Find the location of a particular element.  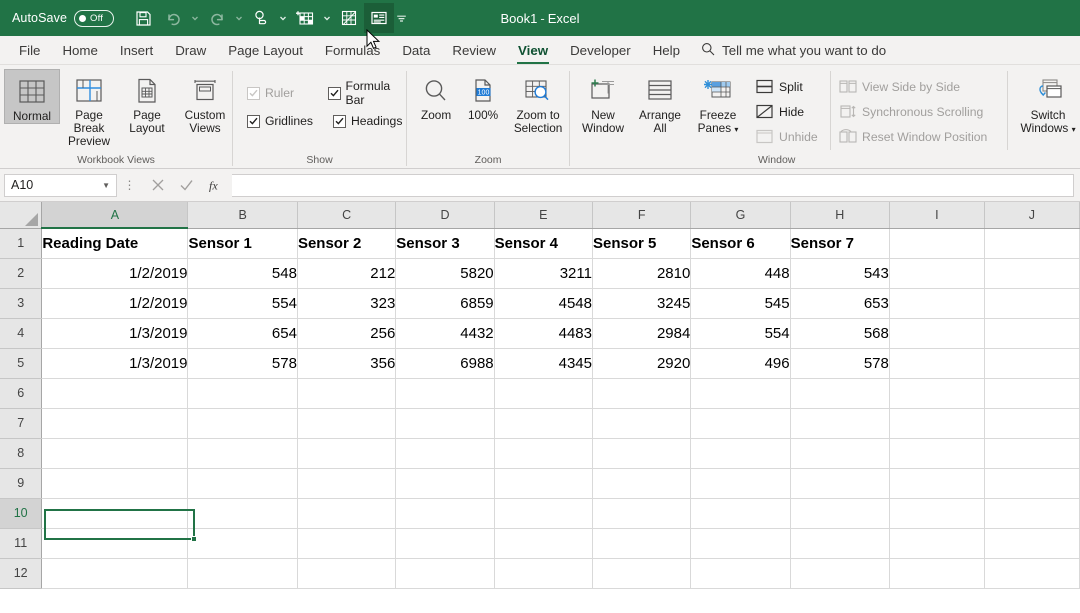

checkbox-ruler: Ruler is located at coordinates (280, 93).